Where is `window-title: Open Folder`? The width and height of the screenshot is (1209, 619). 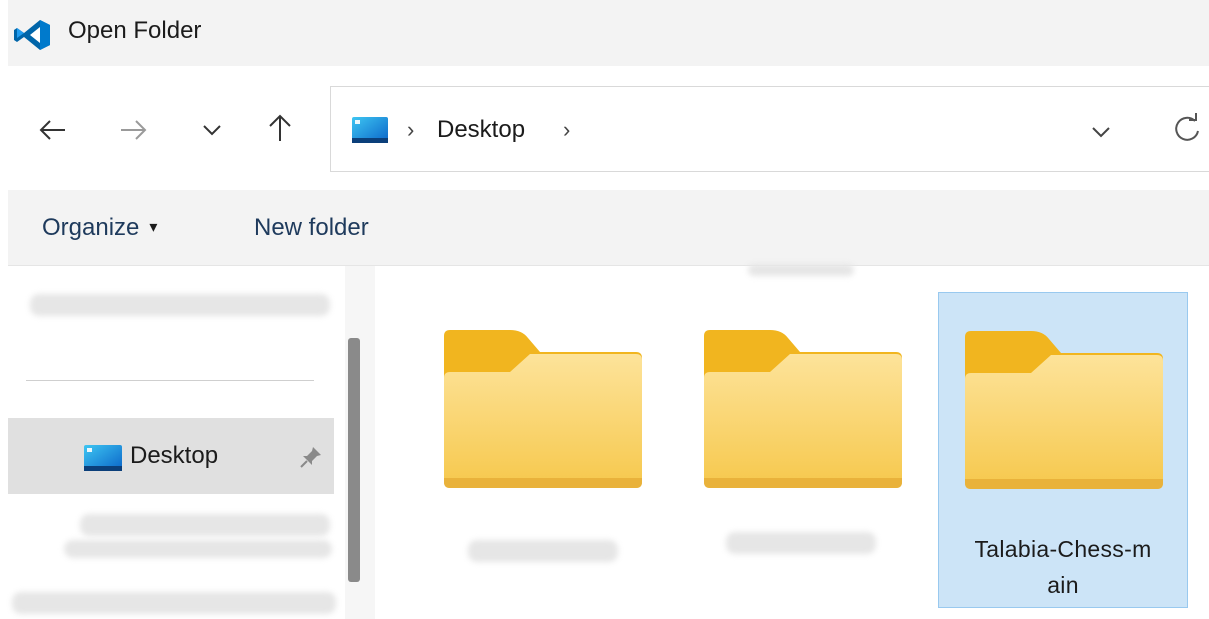 window-title: Open Folder is located at coordinates (135, 30).